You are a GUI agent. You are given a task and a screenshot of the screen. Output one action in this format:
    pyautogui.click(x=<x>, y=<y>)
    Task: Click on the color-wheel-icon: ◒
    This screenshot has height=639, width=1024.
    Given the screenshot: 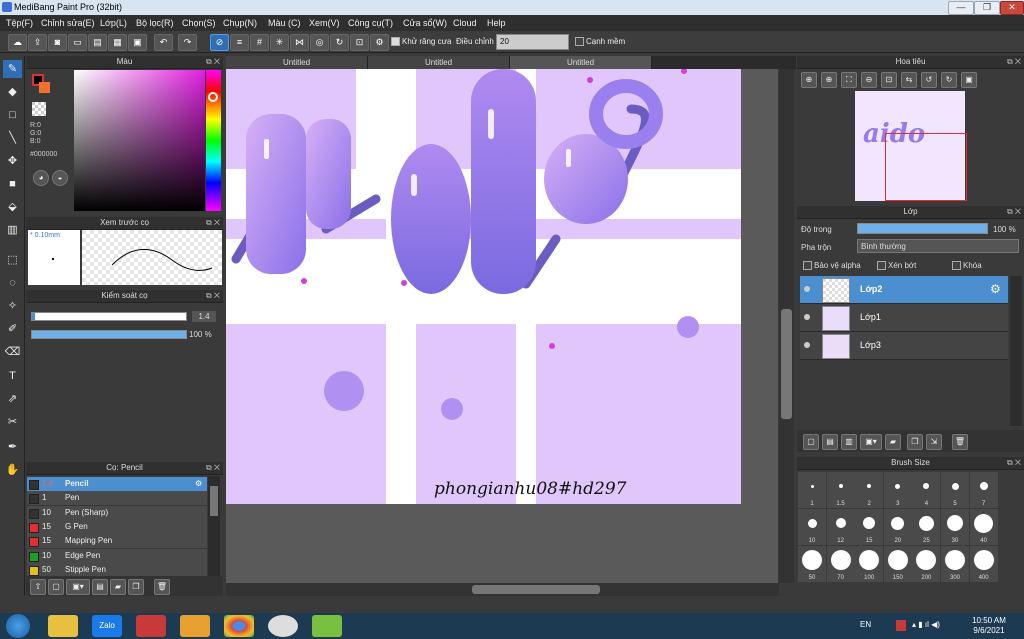 What is the action you would take?
    pyautogui.click(x=60, y=178)
    